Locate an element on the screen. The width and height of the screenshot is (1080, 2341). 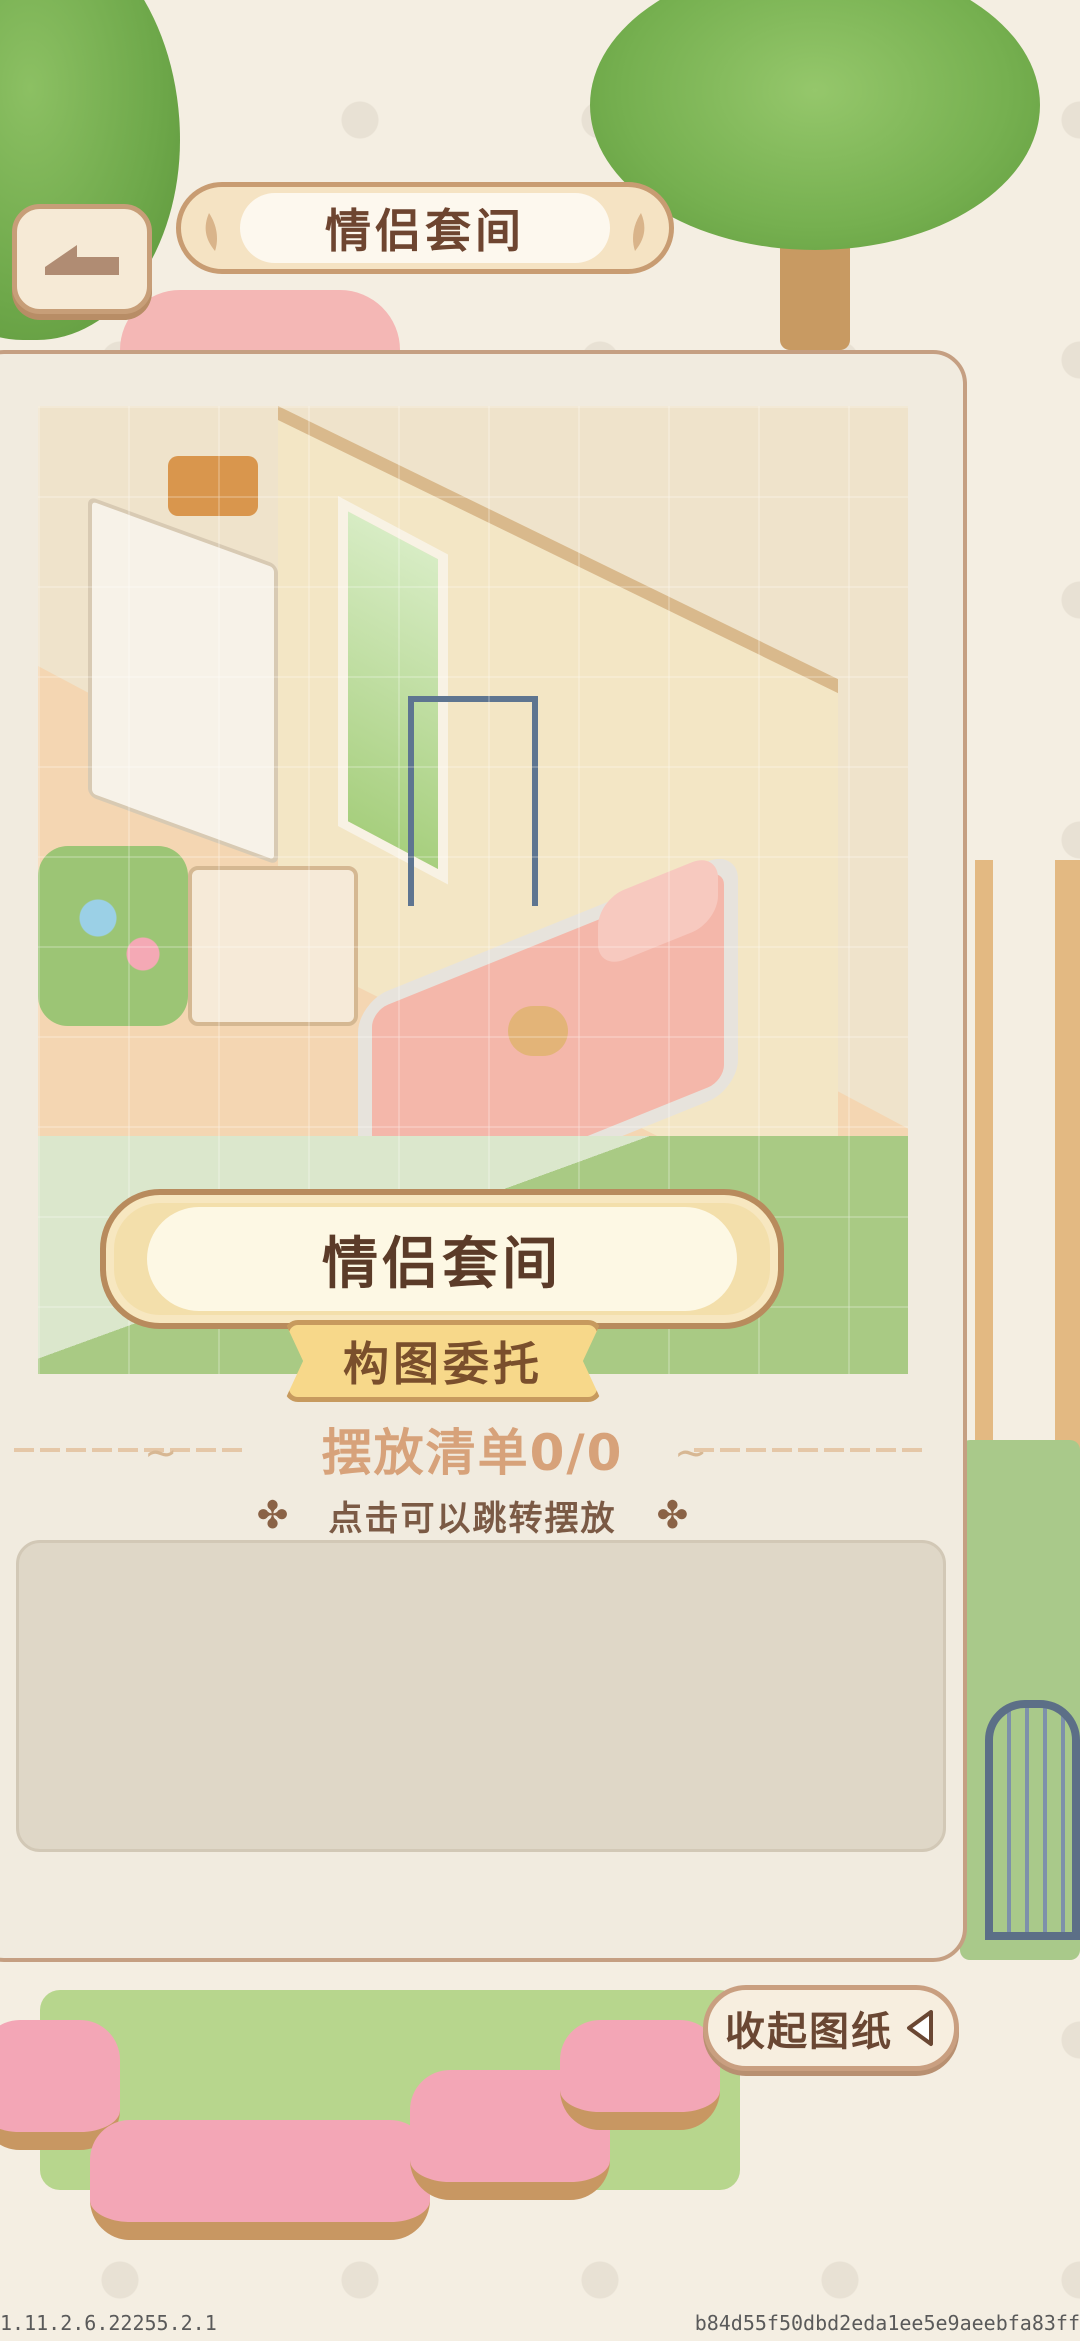
swirl-left-icon: ~ is located at coordinates (161, 1453).